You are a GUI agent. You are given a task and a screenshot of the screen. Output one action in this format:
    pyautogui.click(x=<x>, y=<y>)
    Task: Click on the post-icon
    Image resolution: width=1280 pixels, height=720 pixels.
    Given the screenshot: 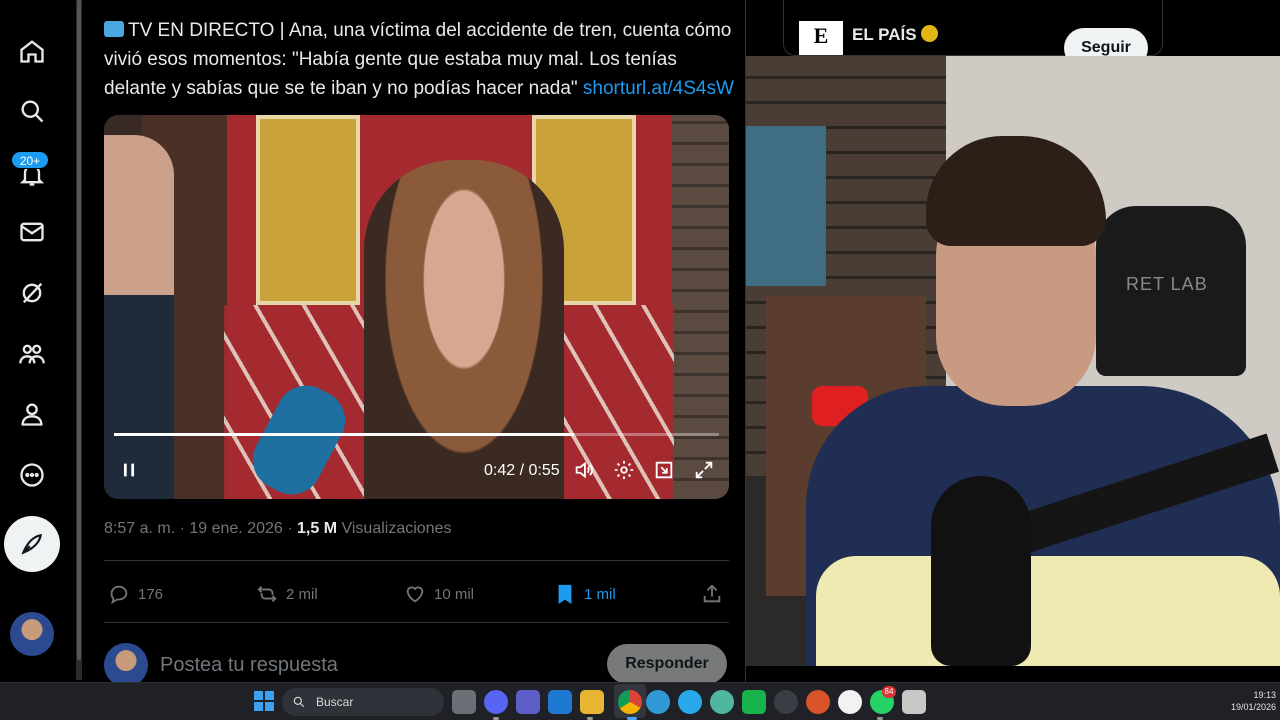 What is the action you would take?
    pyautogui.click(x=31, y=544)
    